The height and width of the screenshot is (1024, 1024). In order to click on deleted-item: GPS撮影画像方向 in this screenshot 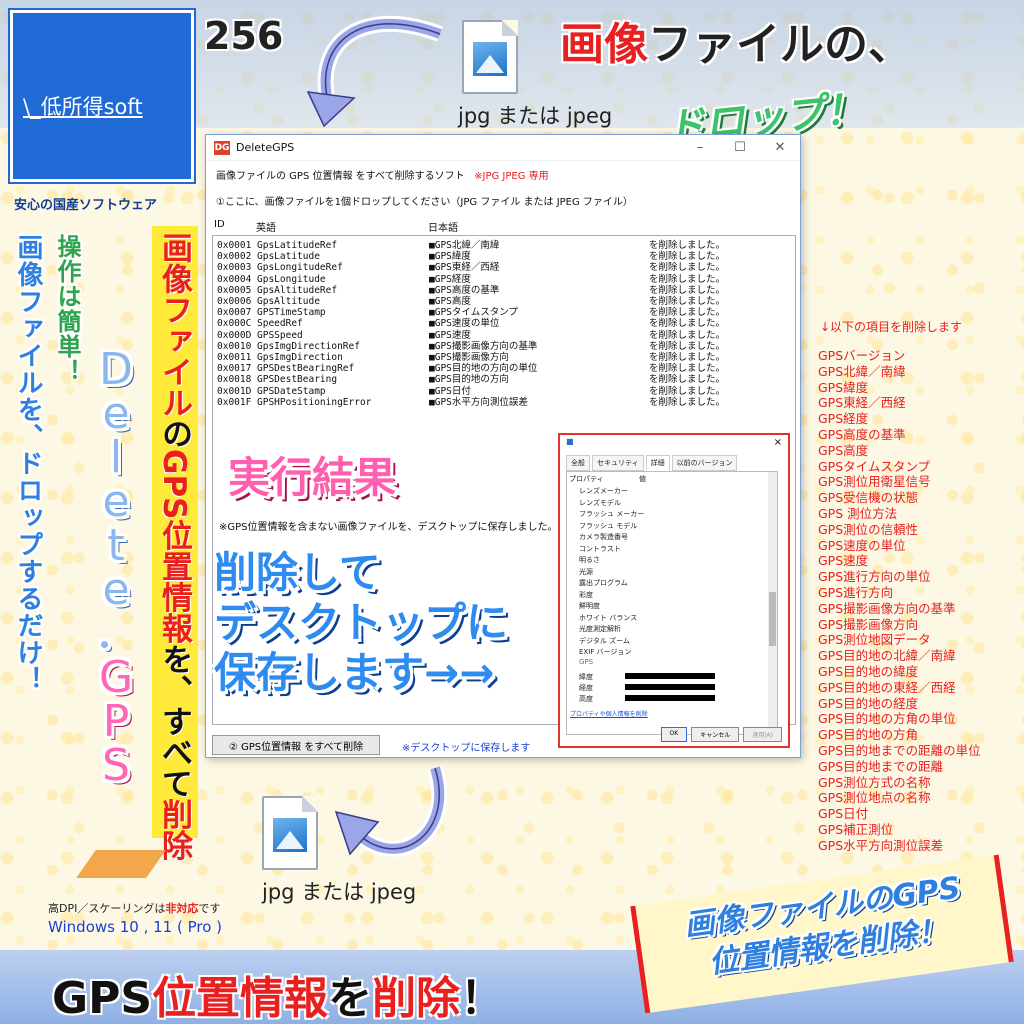, I will do `click(868, 624)`.